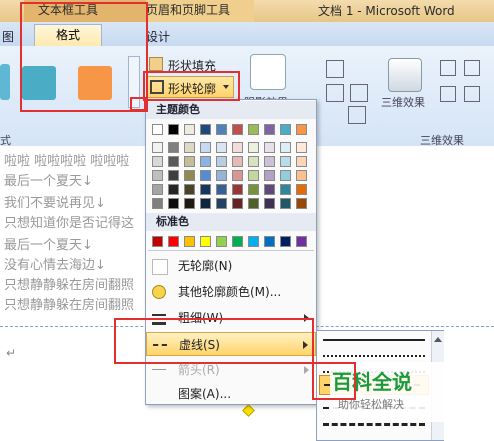 The image size is (494, 441). What do you see at coordinates (335, 93) in the screenshot?
I see `nudge-left-icon` at bounding box center [335, 93].